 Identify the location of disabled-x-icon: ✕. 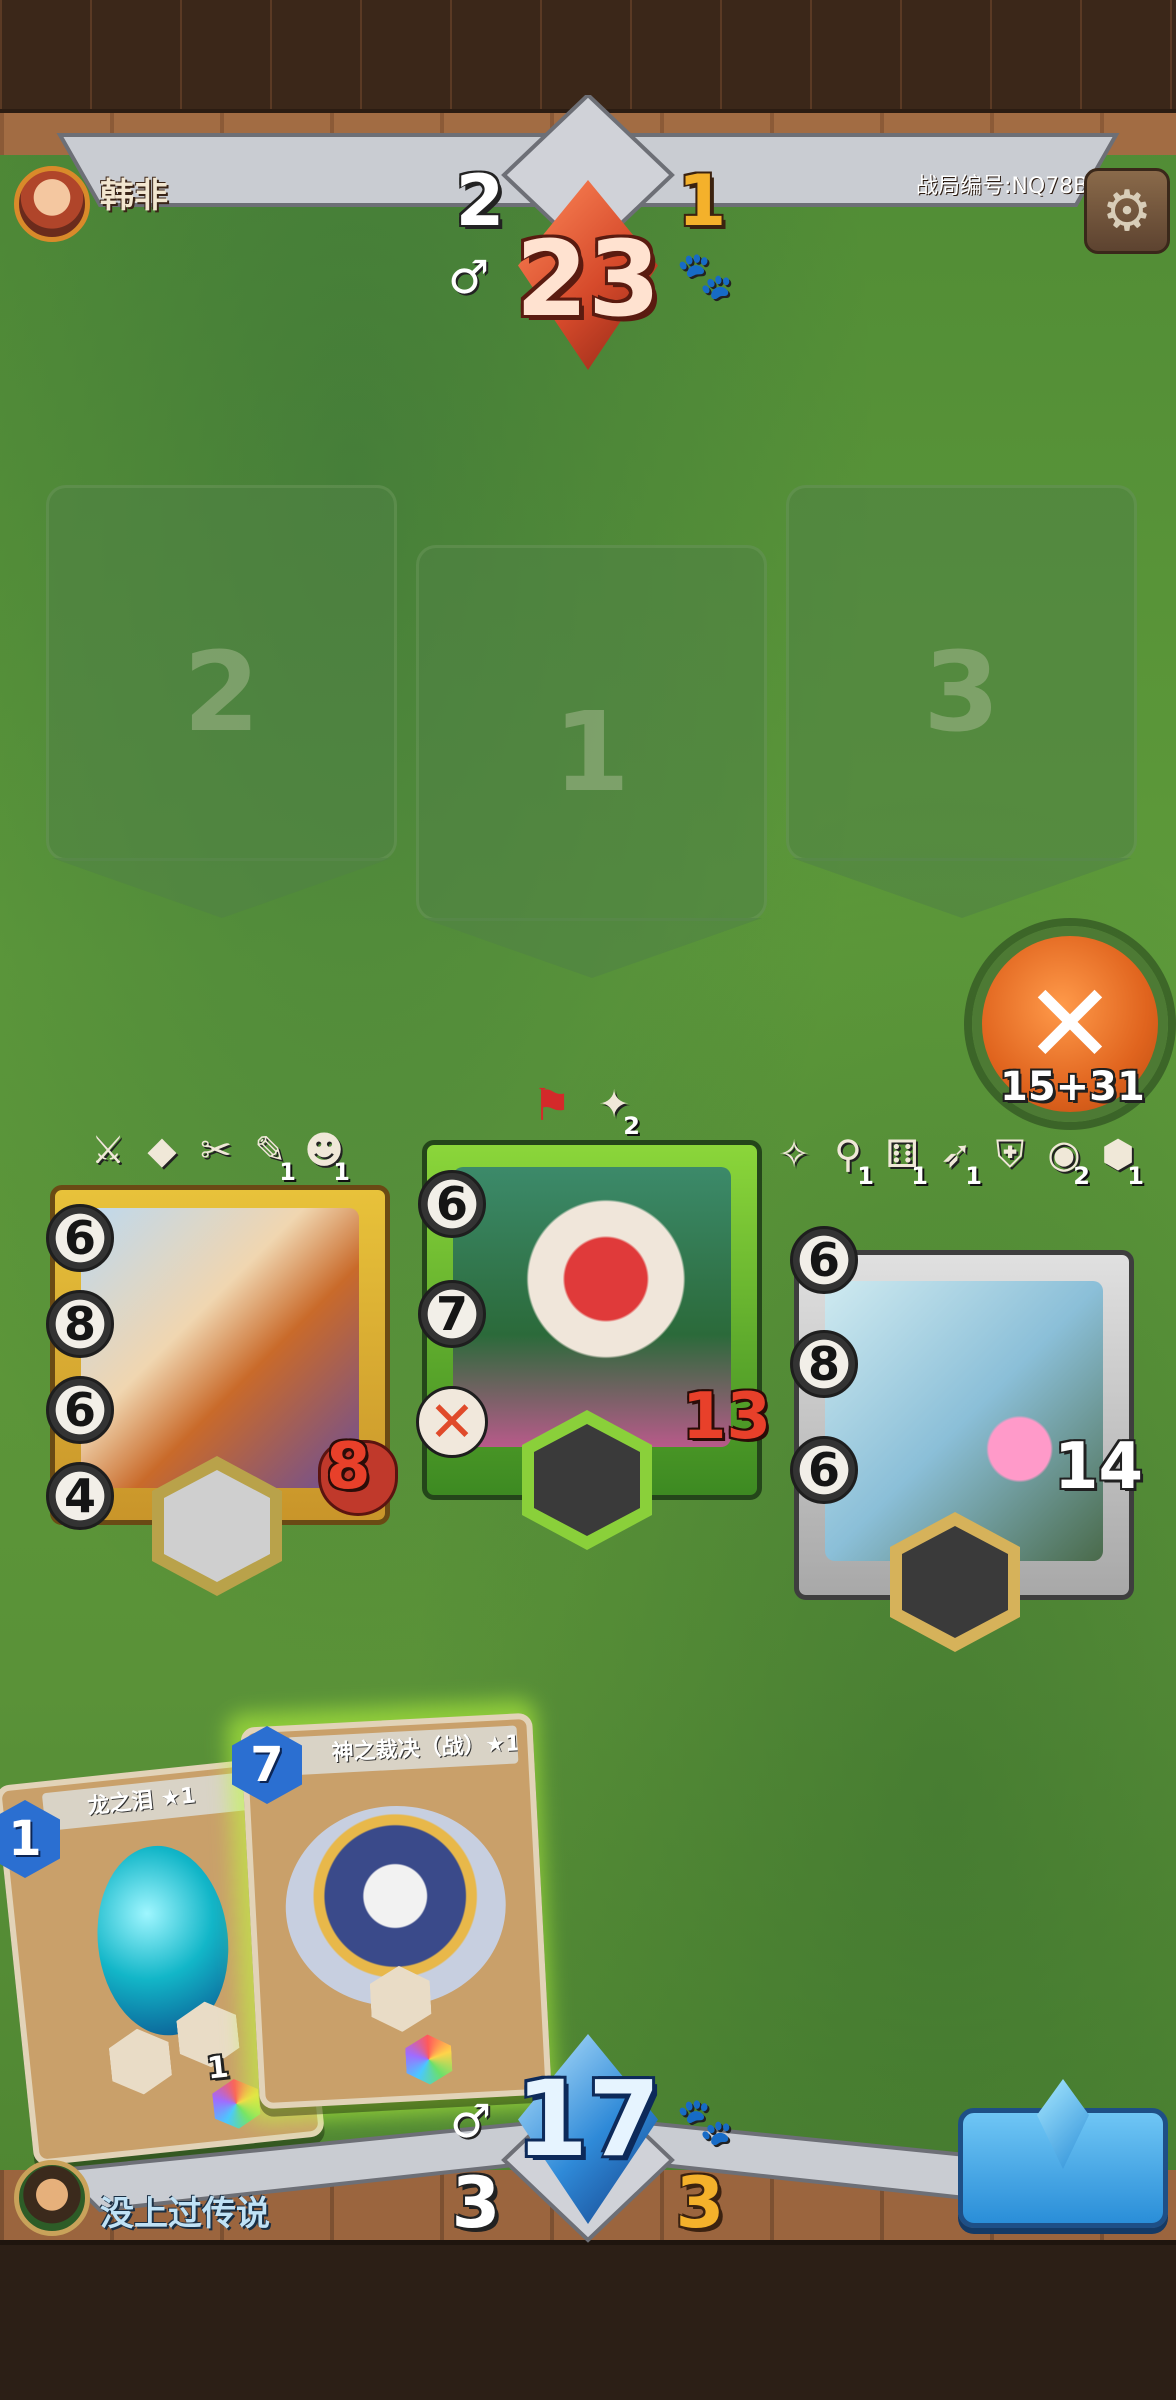
(452, 1422).